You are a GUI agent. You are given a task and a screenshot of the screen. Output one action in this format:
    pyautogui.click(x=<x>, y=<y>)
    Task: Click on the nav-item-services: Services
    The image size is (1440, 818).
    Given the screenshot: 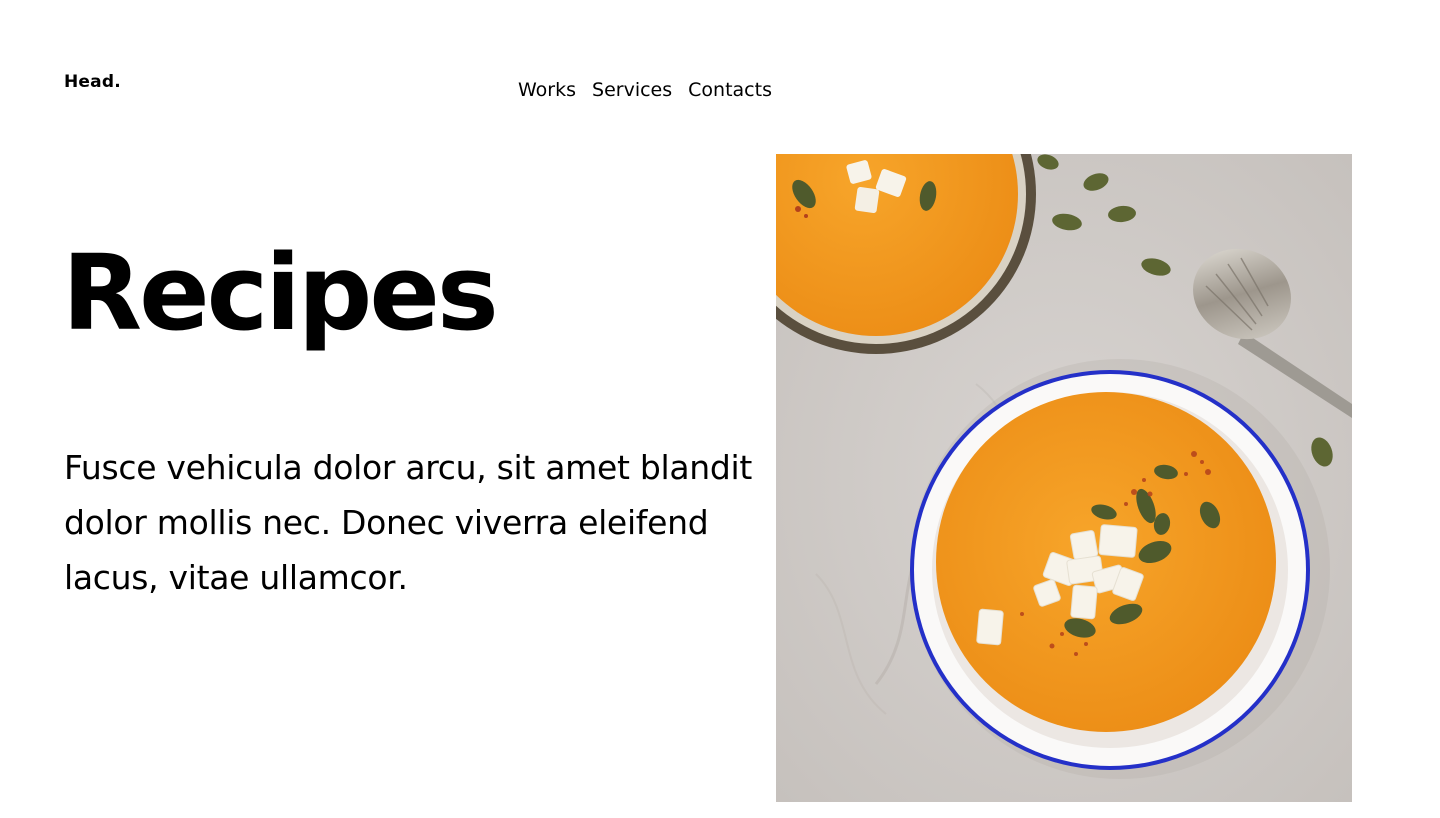 What is the action you would take?
    pyautogui.click(x=632, y=90)
    